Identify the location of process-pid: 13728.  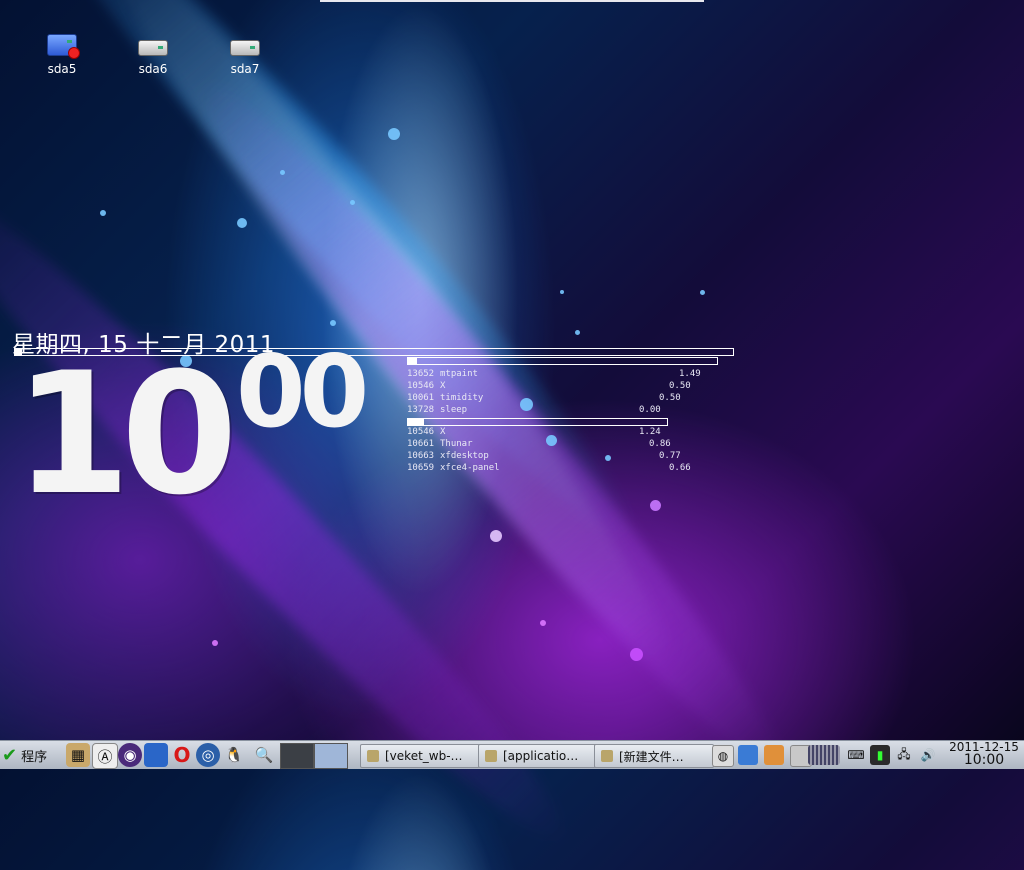
(421, 410).